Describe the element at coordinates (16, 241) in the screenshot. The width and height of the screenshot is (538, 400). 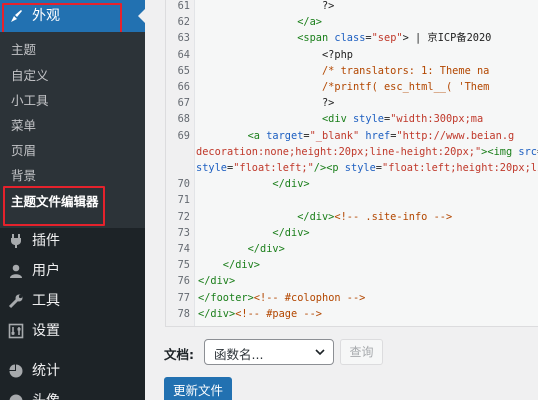
I see `plugin-icon` at that location.